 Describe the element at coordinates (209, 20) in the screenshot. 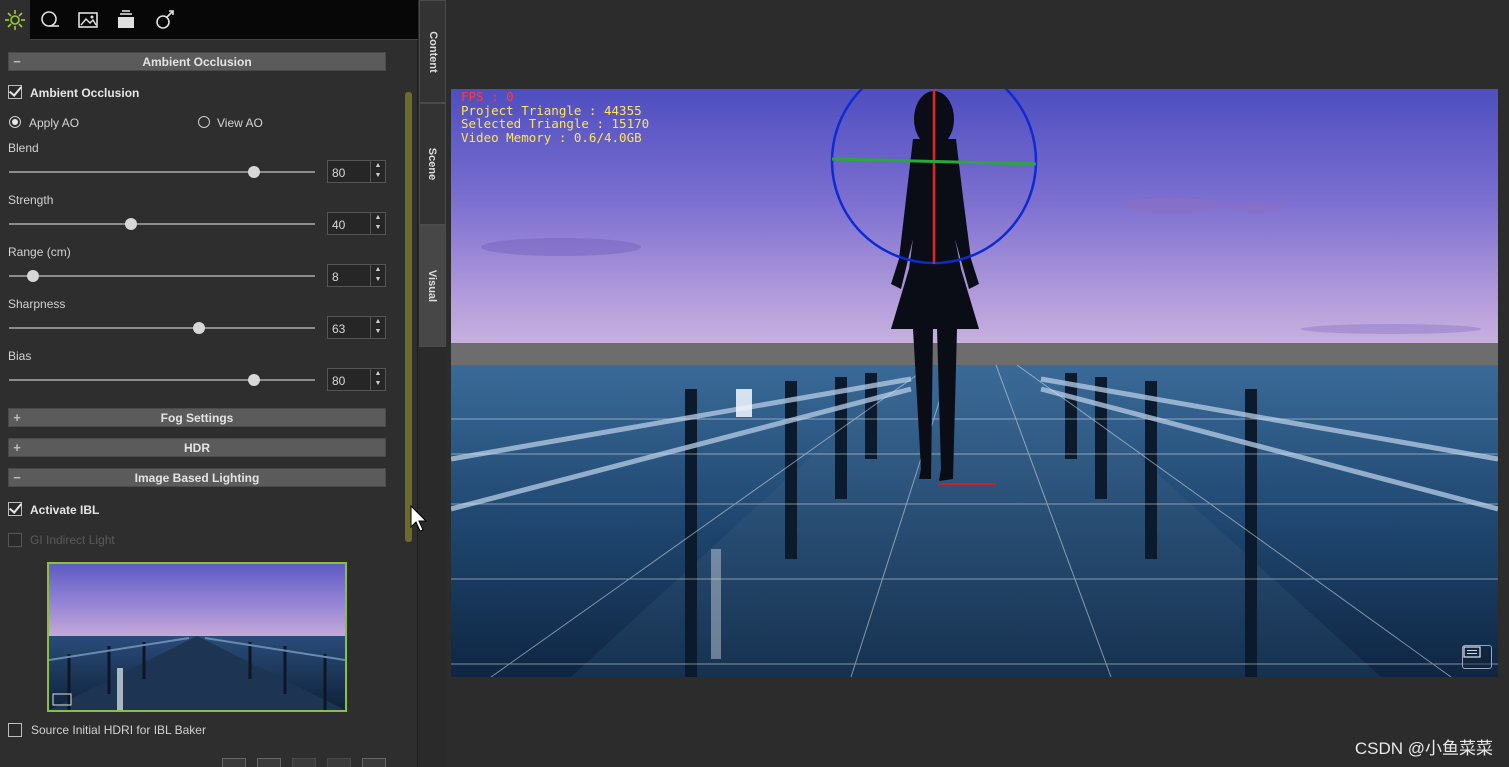

I see `panel-toolbar` at that location.